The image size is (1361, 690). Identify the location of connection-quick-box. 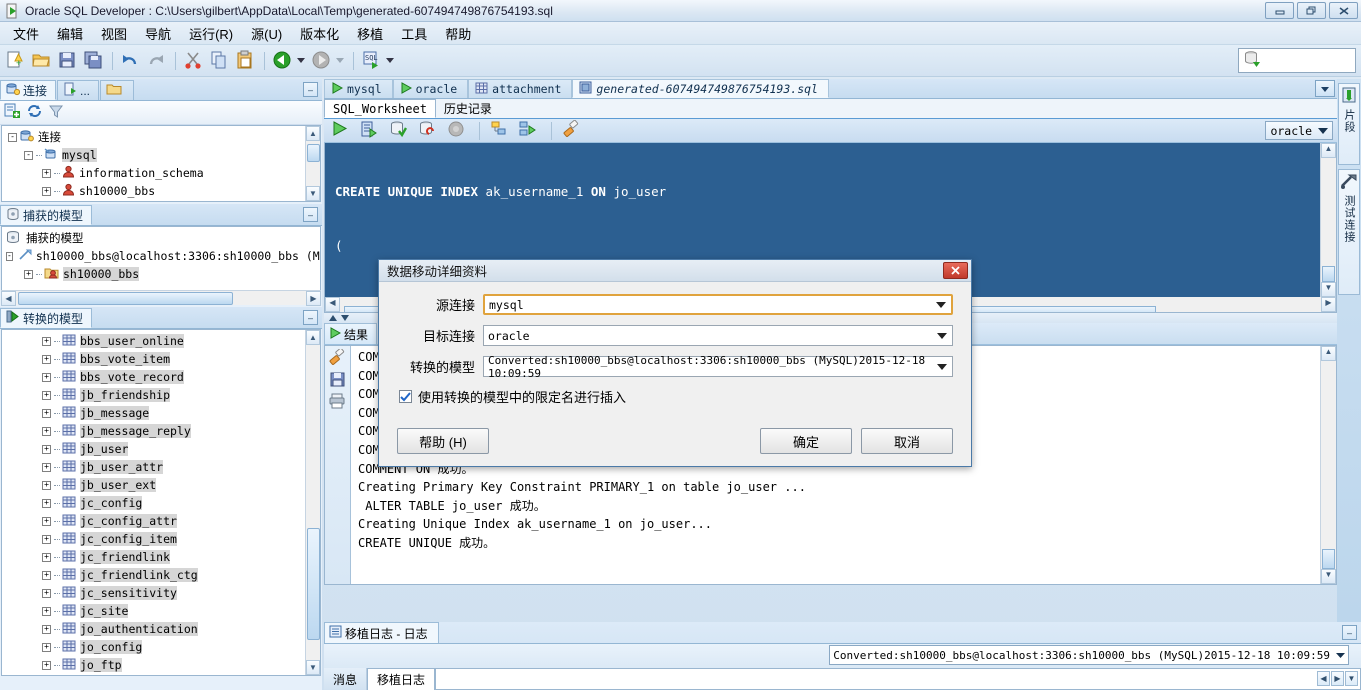
(1297, 60).